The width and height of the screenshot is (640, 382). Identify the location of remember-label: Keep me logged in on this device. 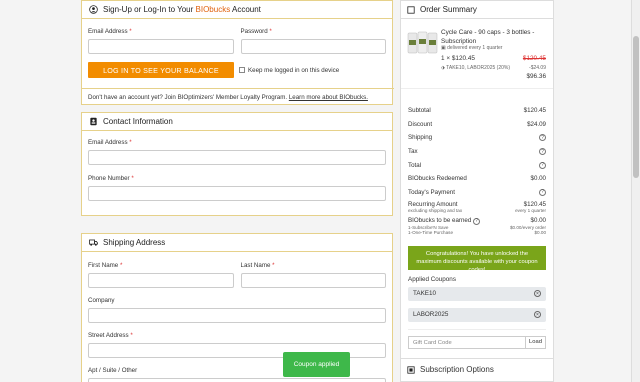
(294, 70).